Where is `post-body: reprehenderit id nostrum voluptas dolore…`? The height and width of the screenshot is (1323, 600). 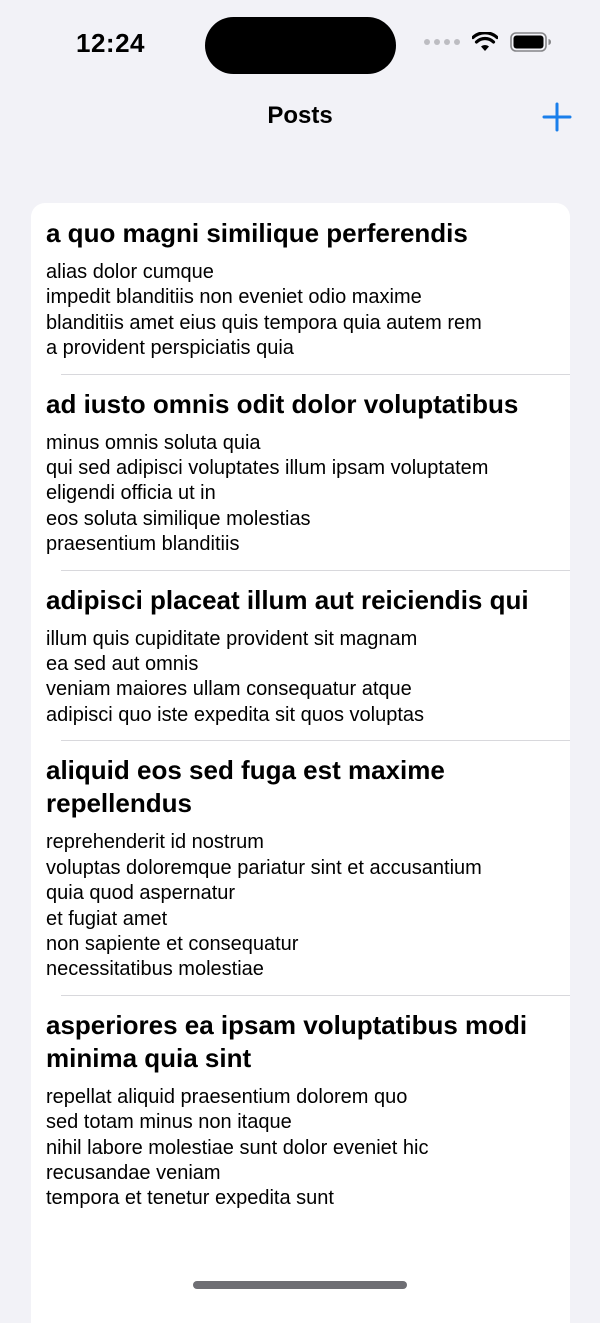 post-body: reprehenderit id nostrum voluptas dolore… is located at coordinates (264, 906).